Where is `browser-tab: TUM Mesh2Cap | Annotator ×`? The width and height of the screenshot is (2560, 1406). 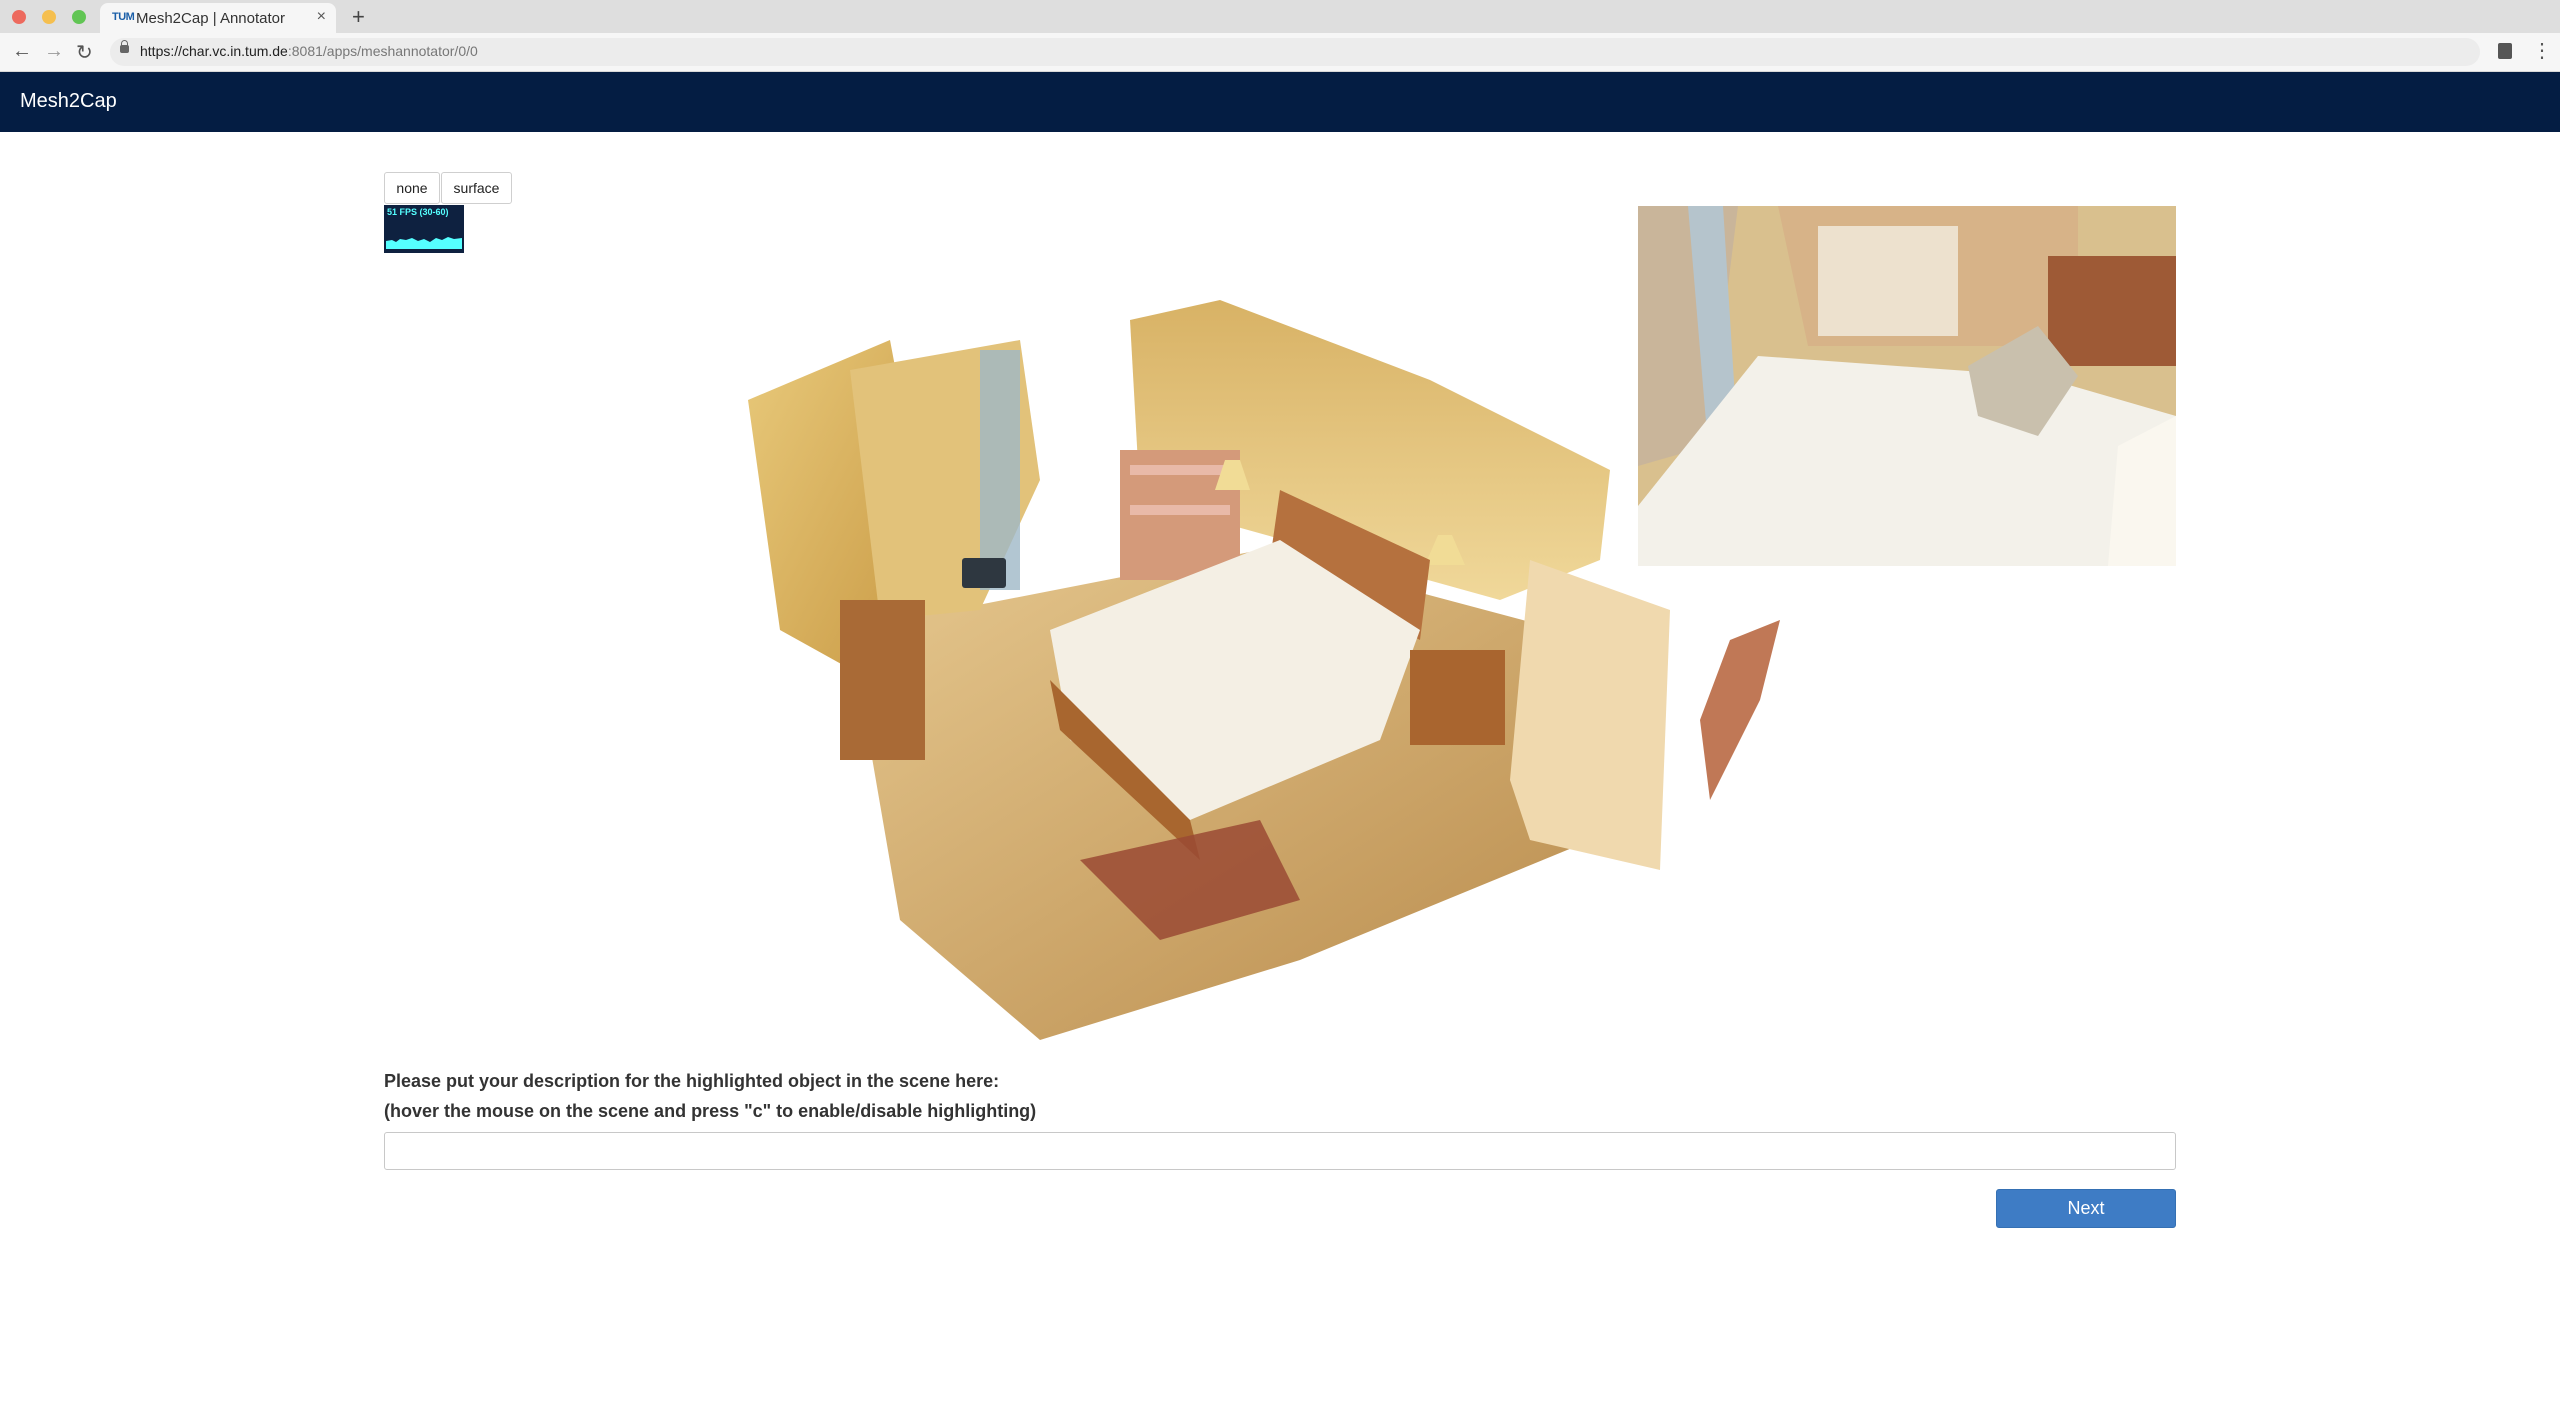
browser-tab: TUM Mesh2Cap | Annotator × is located at coordinates (218, 18).